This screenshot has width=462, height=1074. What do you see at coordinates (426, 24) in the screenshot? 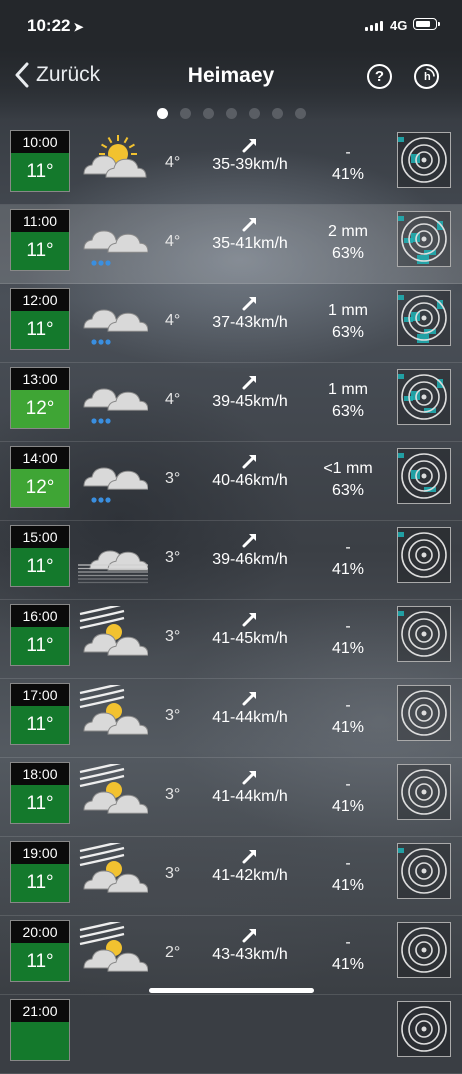
I see `battery-icon` at bounding box center [426, 24].